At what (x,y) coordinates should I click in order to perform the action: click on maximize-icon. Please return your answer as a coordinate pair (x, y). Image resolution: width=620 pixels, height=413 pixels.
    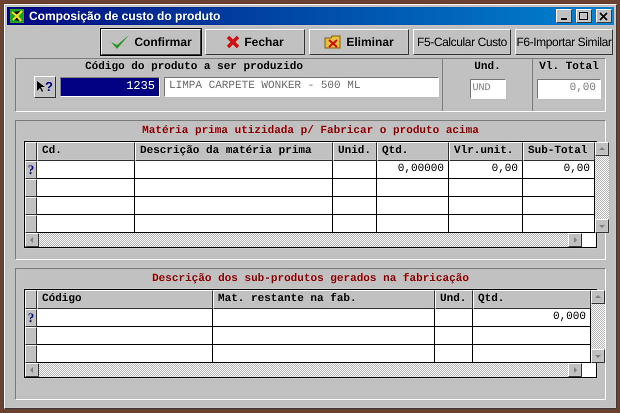
    Looking at the image, I should click on (584, 16).